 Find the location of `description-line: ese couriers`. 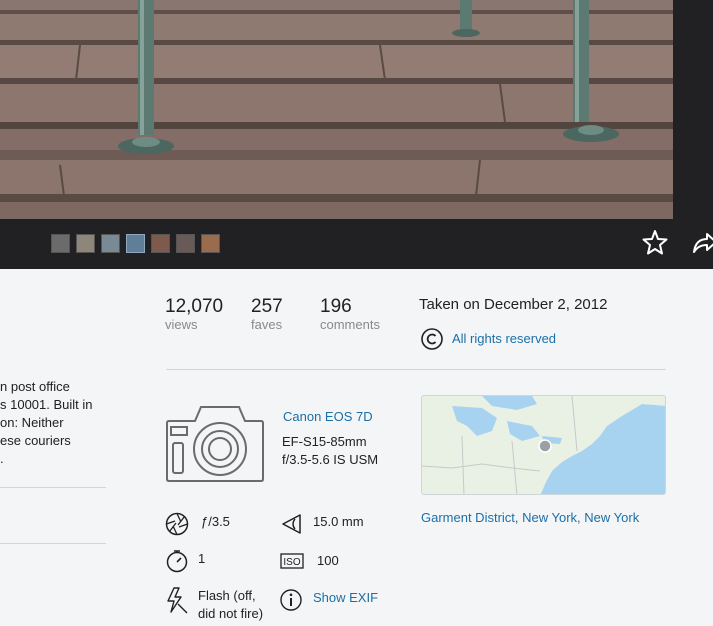

description-line: ese couriers is located at coordinates (35, 440).